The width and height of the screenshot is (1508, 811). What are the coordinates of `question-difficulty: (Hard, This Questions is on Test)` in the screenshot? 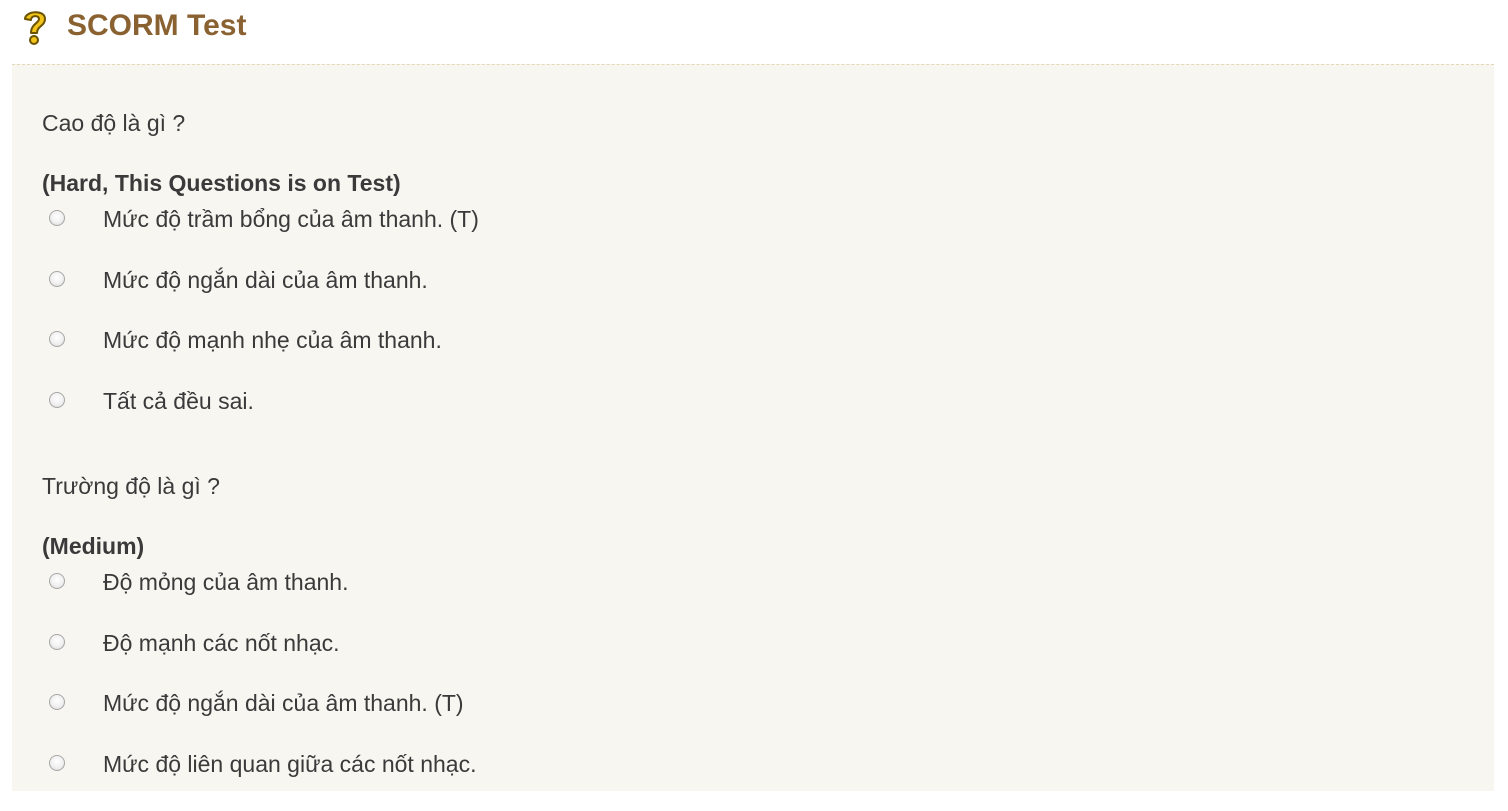 It's located at (221, 183).